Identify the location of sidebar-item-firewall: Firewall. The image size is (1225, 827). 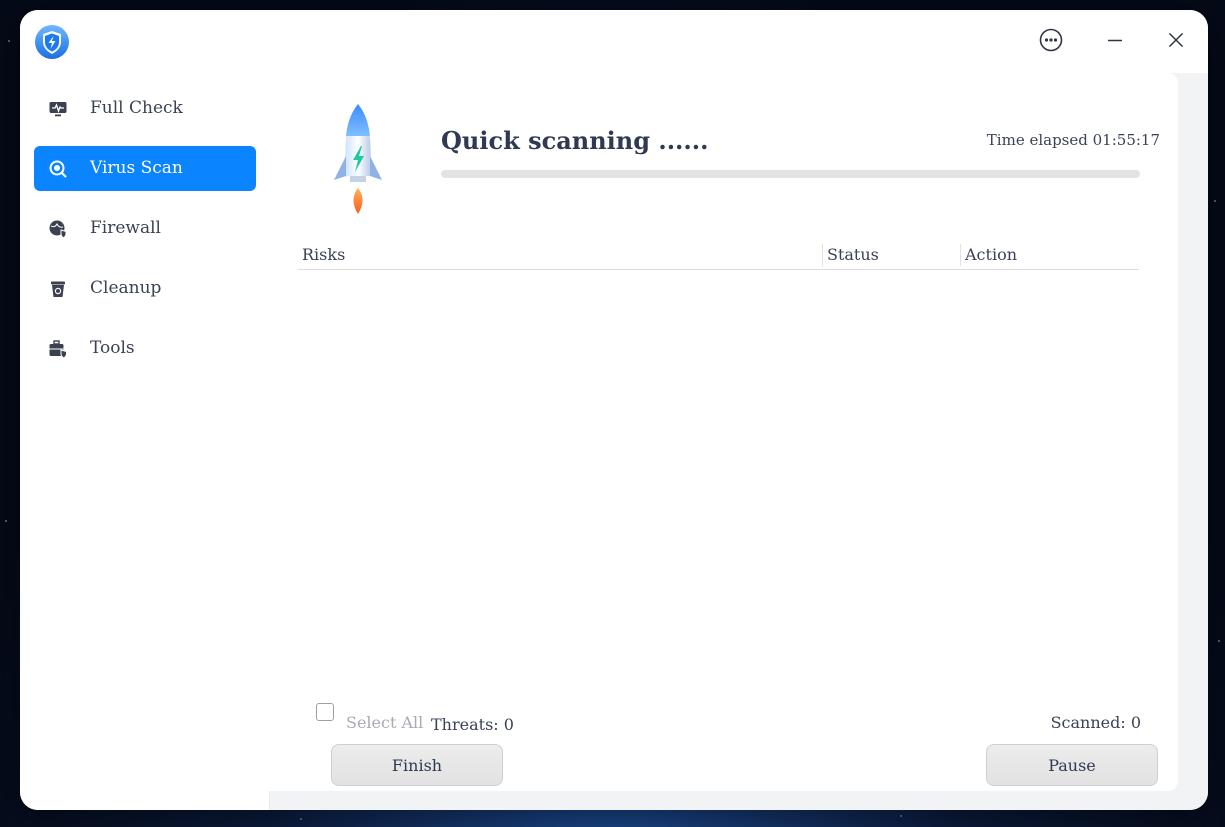
(145, 228).